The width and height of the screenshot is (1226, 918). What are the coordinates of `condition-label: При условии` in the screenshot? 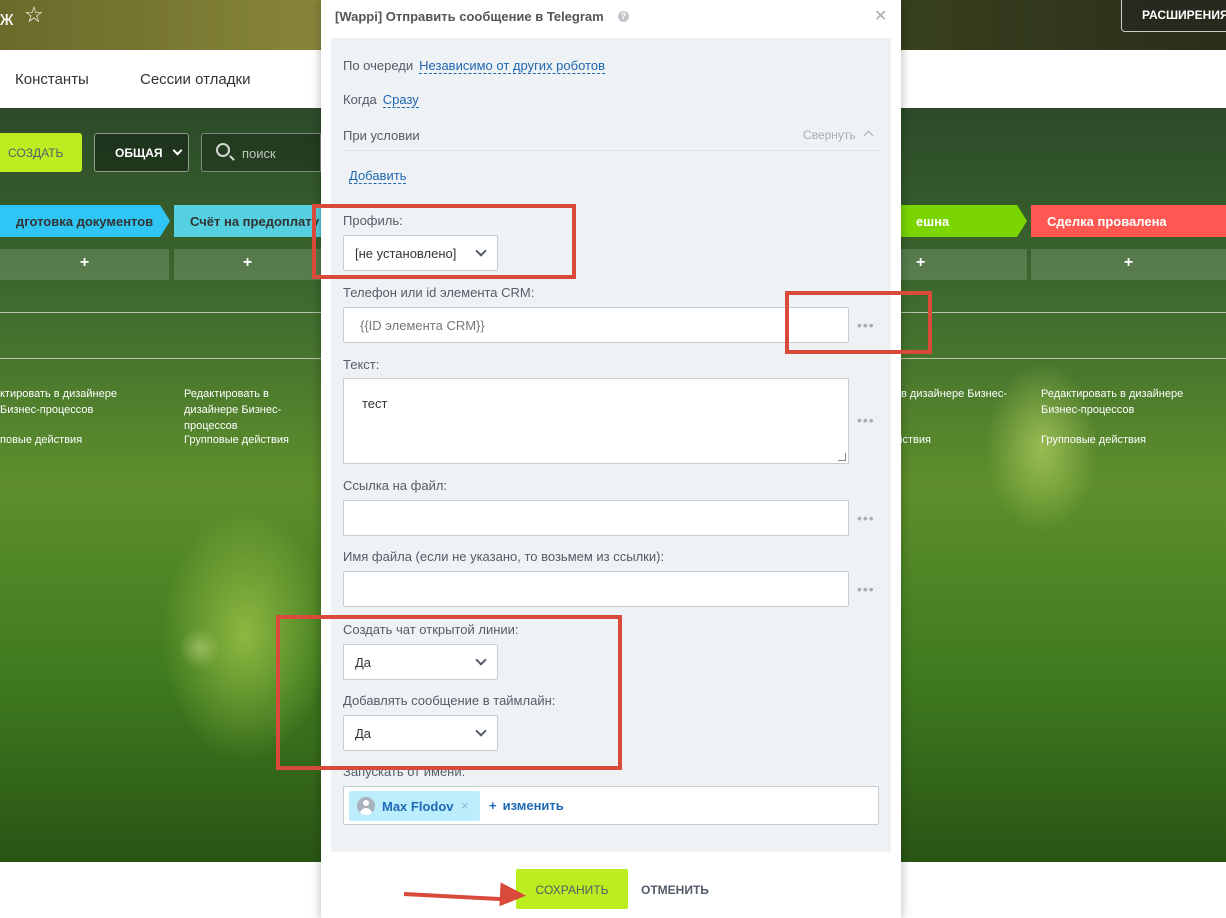 It's located at (381, 135).